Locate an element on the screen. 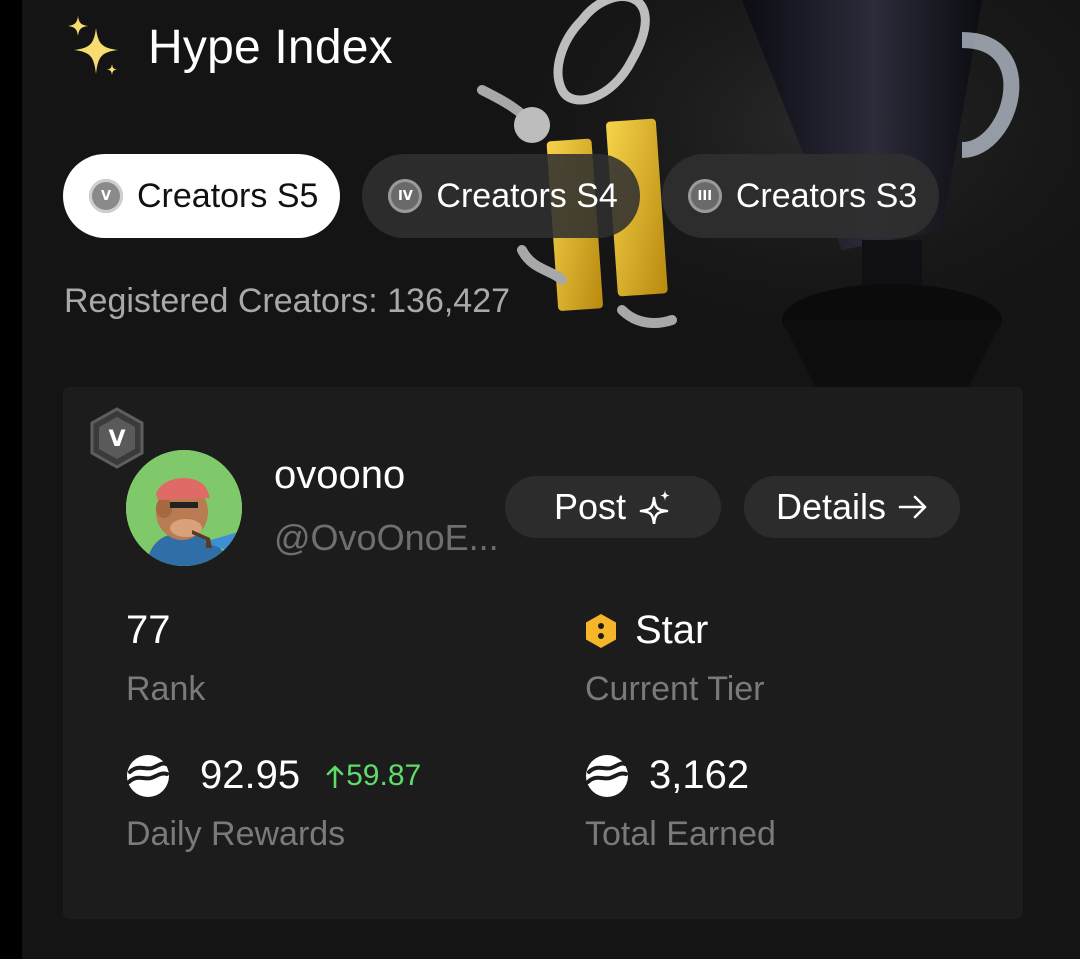  tab-creators-s3: III Creators S3 is located at coordinates (800, 196).